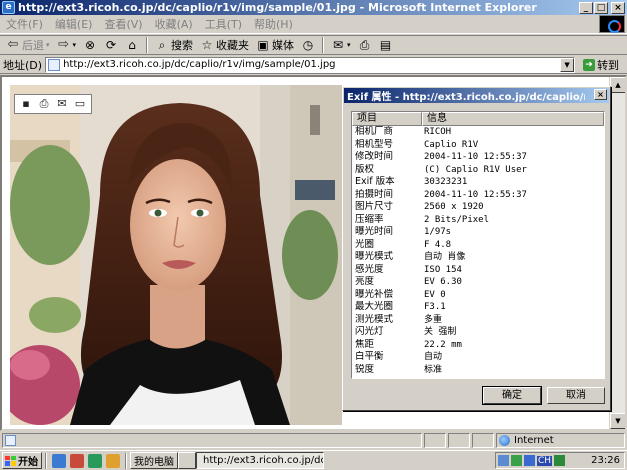 This screenshot has width=627, height=470. What do you see at coordinates (513, 119) in the screenshot?
I see `column-header-info: 信息` at bounding box center [513, 119].